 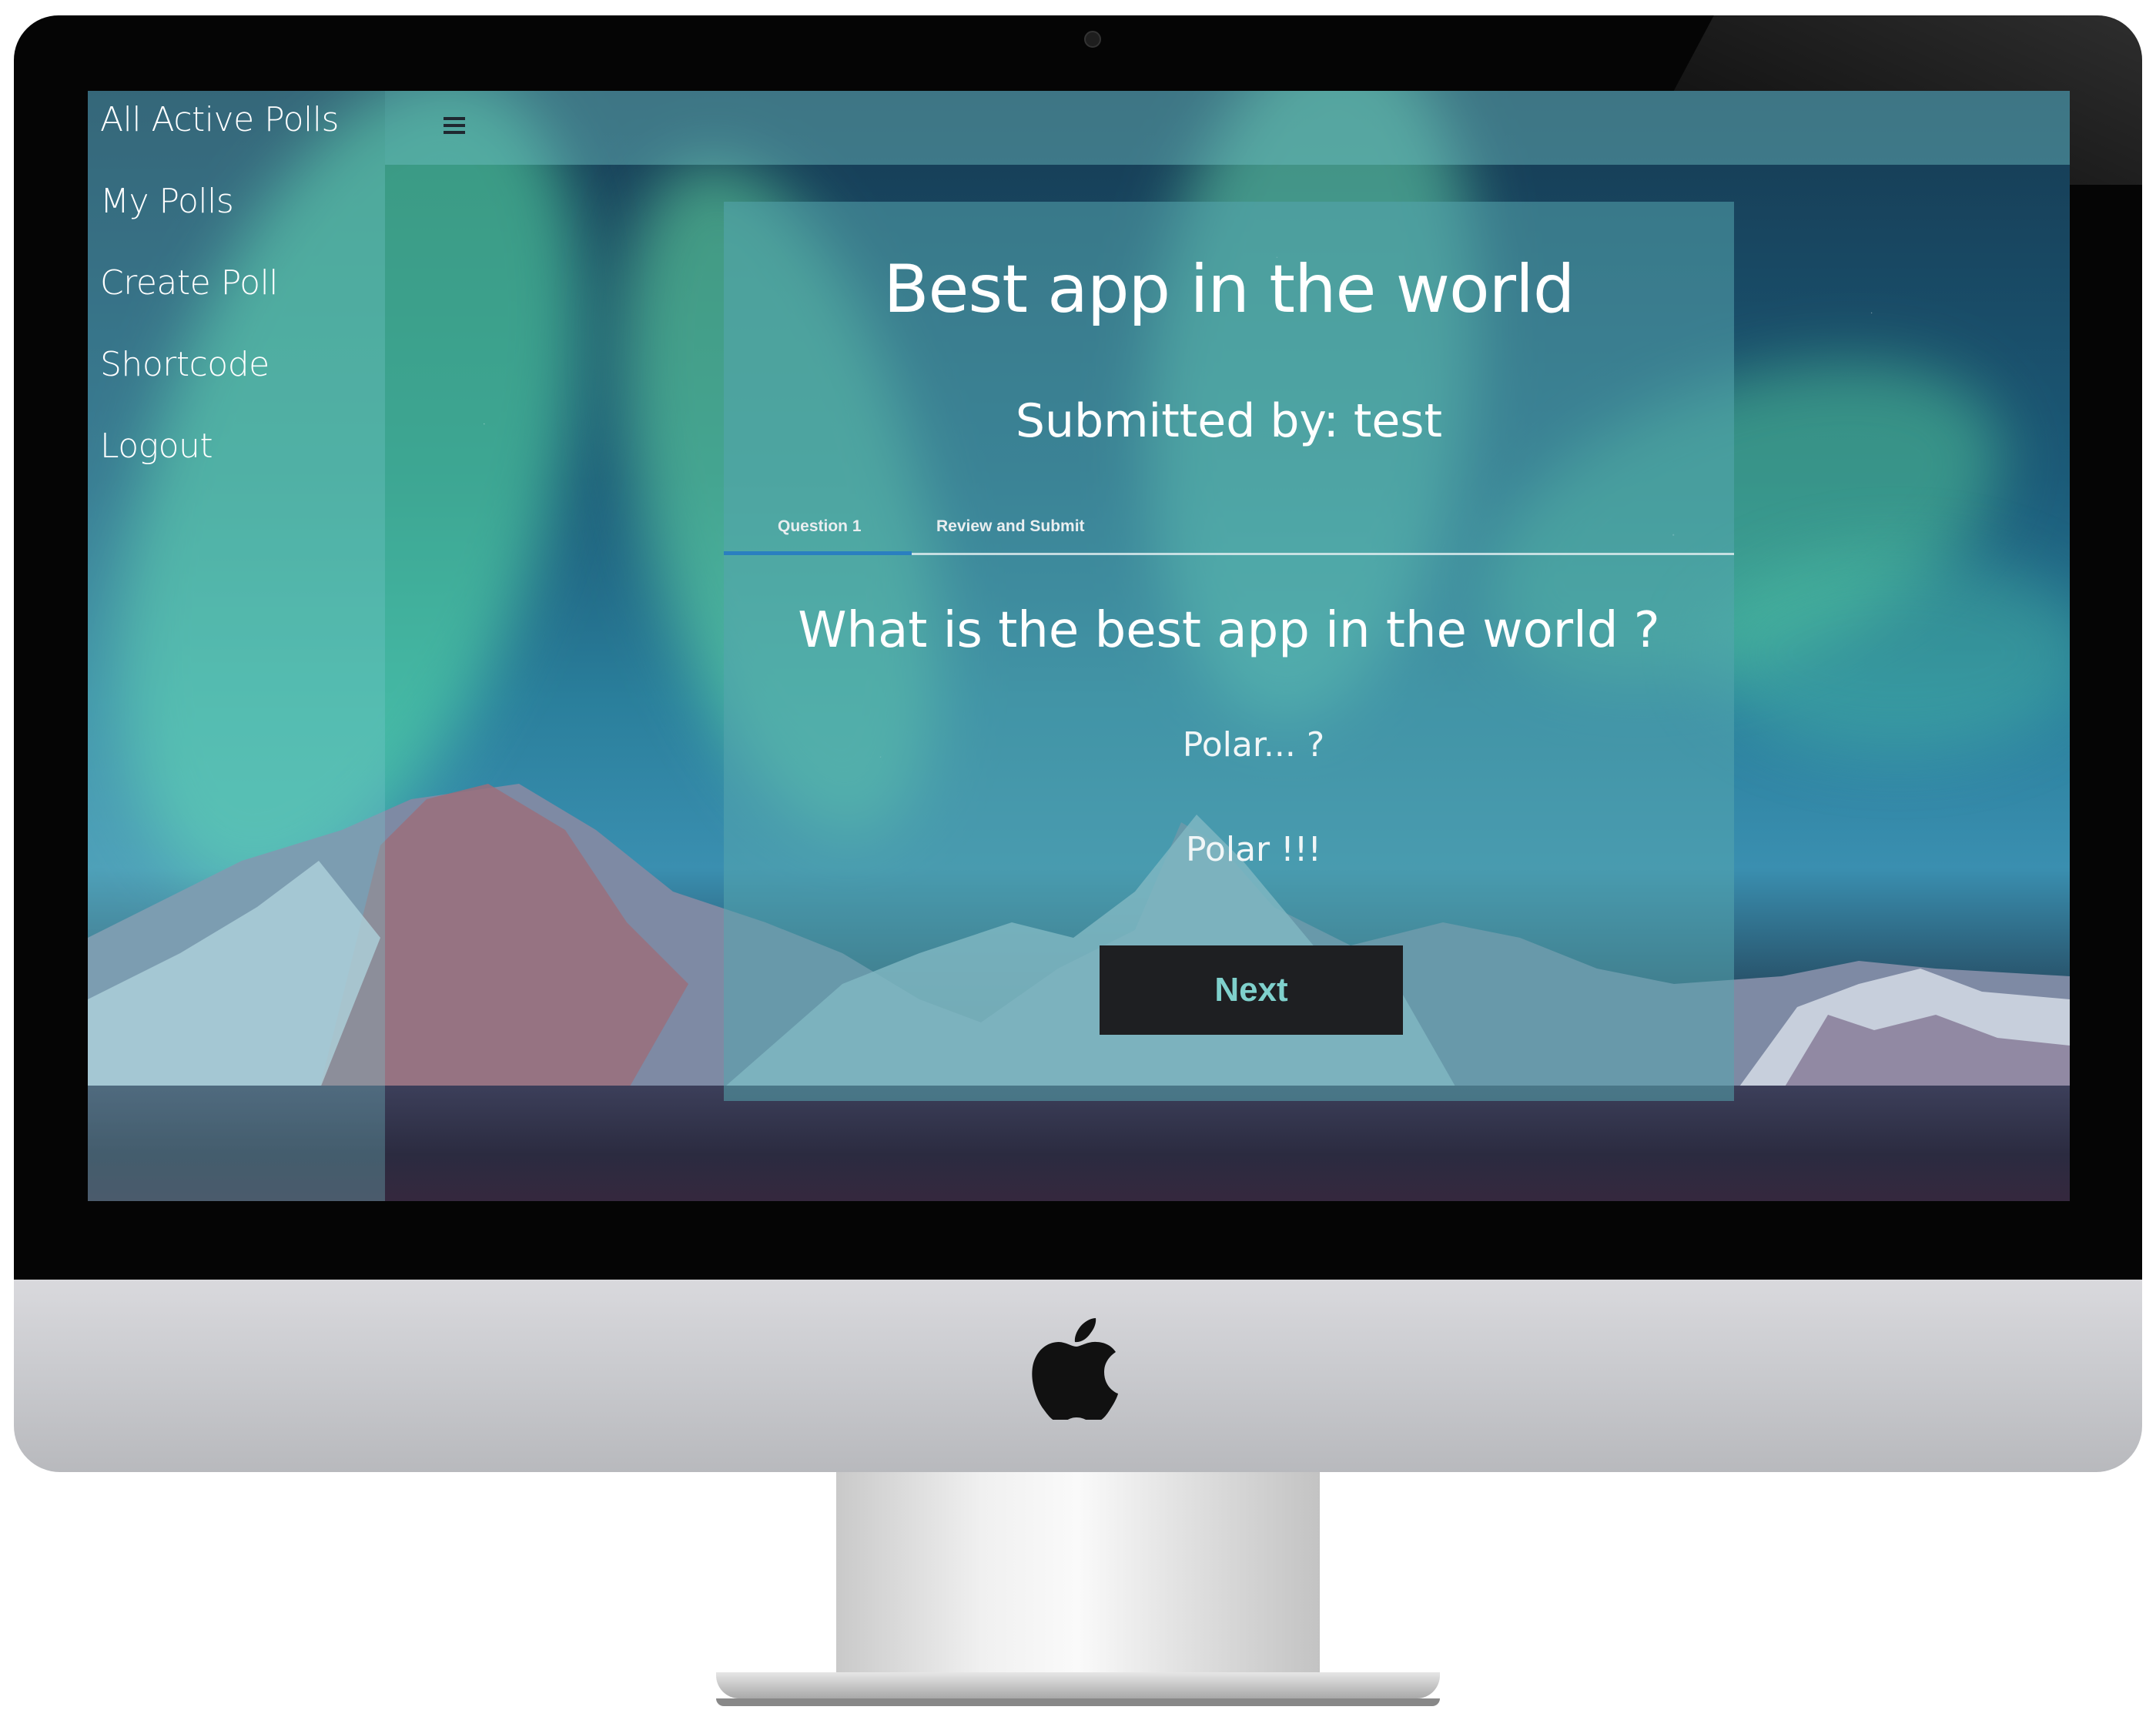 What do you see at coordinates (1092, 39) in the screenshot?
I see `camera-icon` at bounding box center [1092, 39].